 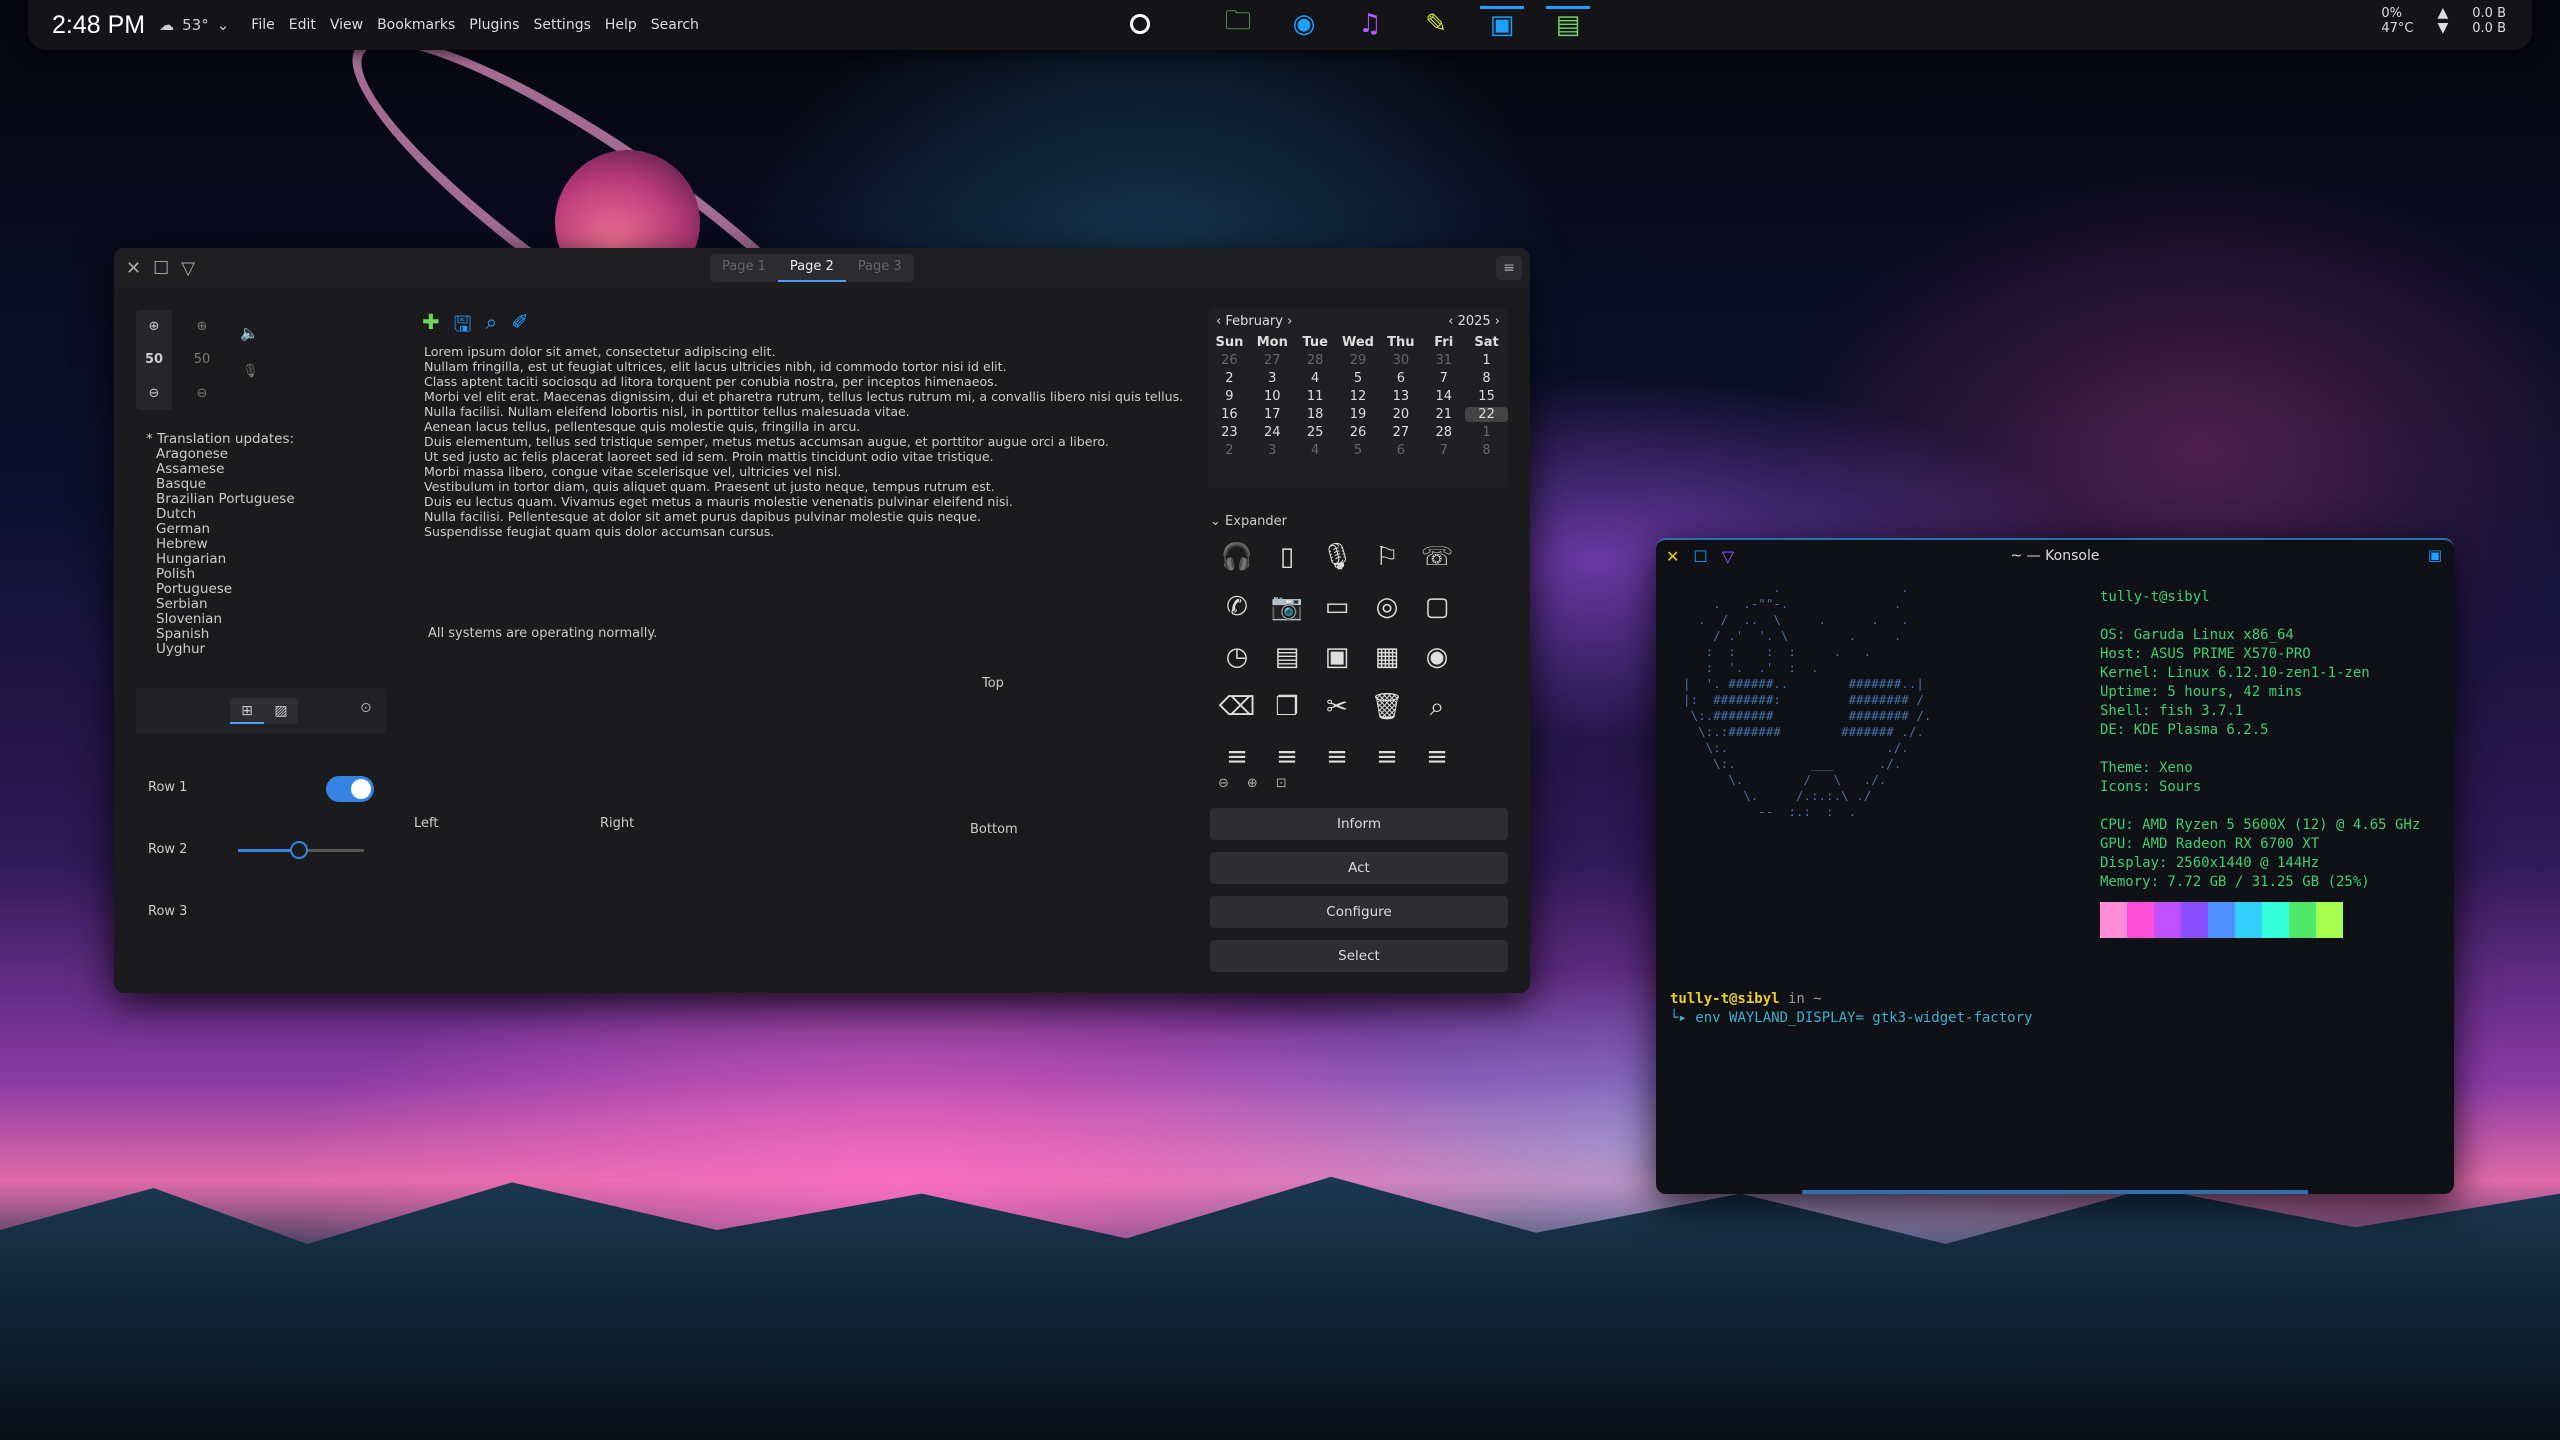 What do you see at coordinates (744, 268) in the screenshot?
I see `tab-page-1: Page 1` at bounding box center [744, 268].